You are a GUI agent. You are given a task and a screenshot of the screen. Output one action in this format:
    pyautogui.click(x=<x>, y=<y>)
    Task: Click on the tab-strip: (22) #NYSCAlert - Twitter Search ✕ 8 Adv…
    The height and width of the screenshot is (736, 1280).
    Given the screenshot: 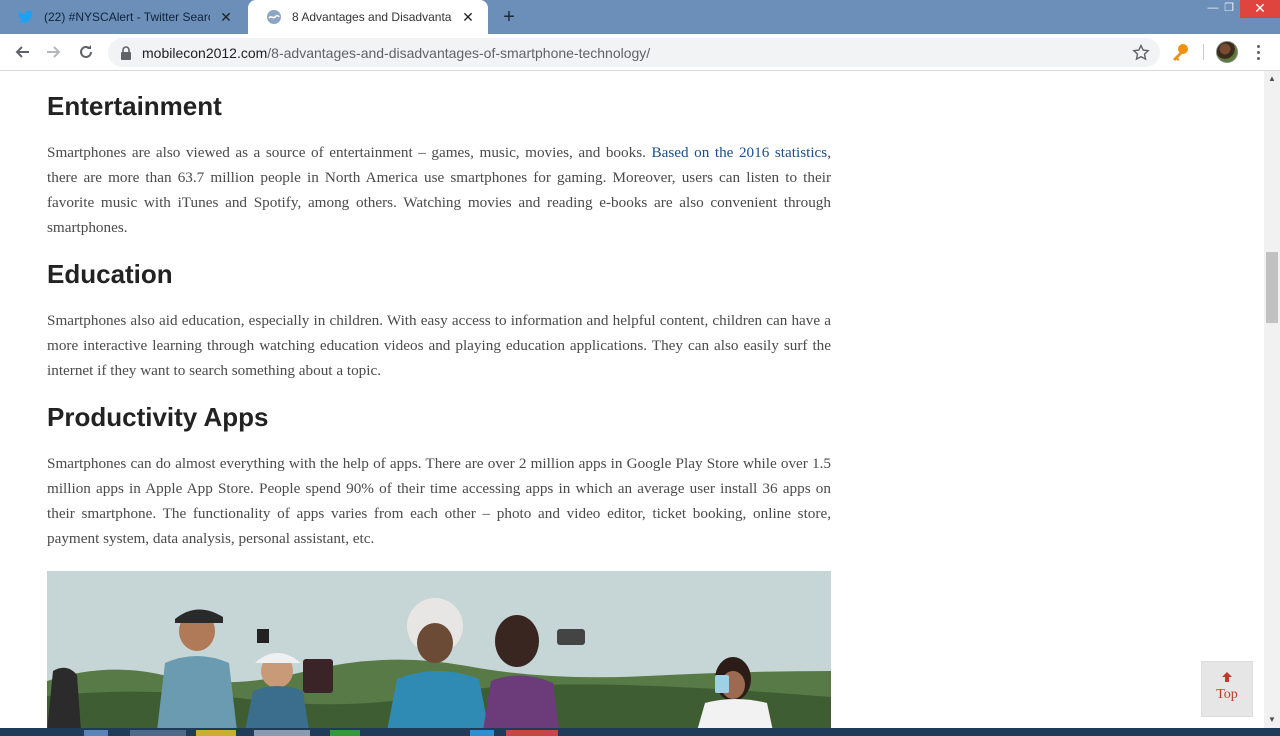 What is the action you would take?
    pyautogui.click(x=640, y=17)
    